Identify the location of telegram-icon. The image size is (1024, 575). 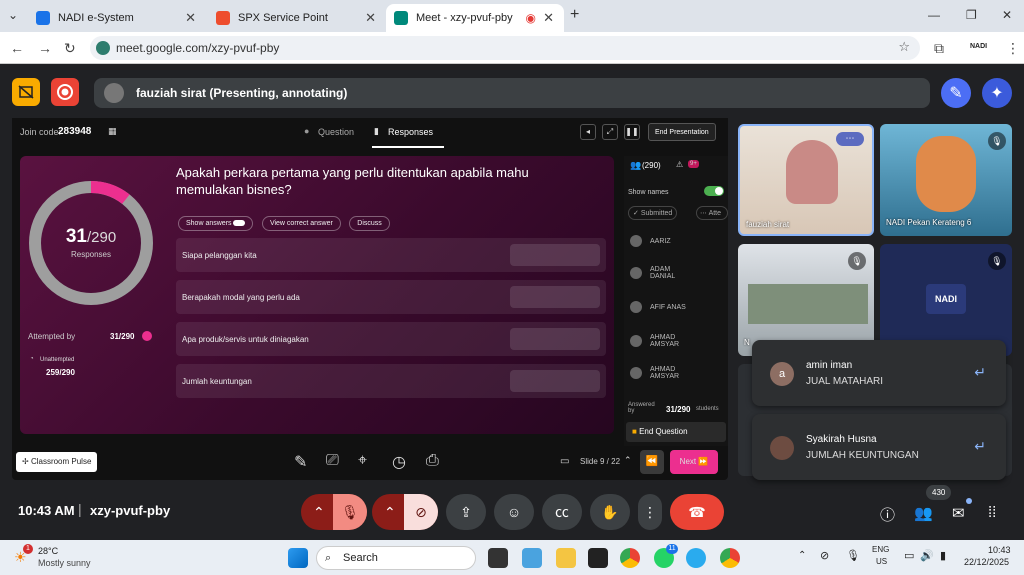
(696, 558).